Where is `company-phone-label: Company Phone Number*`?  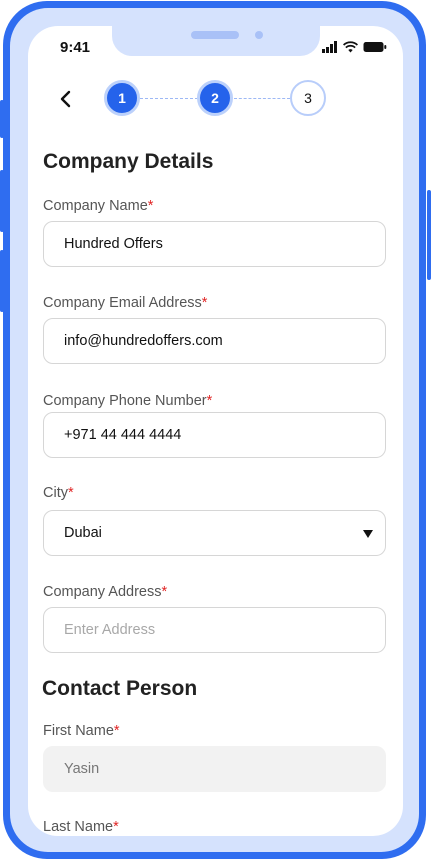
company-phone-label: Company Phone Number* is located at coordinates (128, 401).